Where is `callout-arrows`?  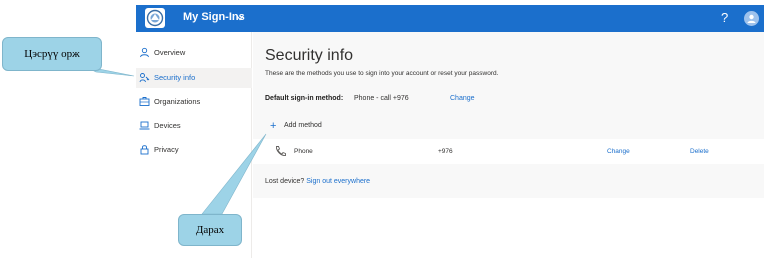 callout-arrows is located at coordinates (175, 140).